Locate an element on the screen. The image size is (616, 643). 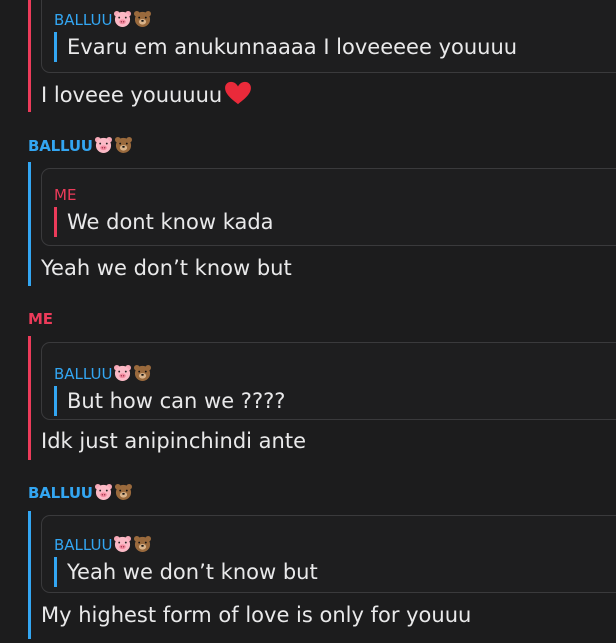
quoted-text: Evaru em anukunnaaaa I loveeeee youuuu is located at coordinates (335, 47).